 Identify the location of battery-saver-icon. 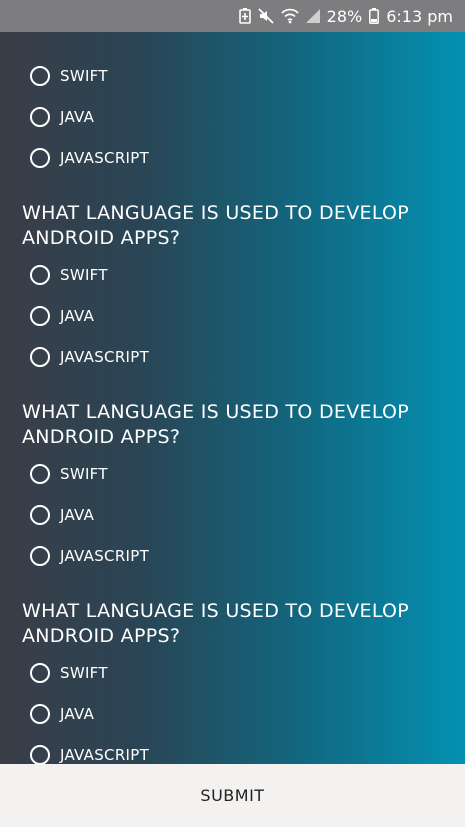
(244, 16).